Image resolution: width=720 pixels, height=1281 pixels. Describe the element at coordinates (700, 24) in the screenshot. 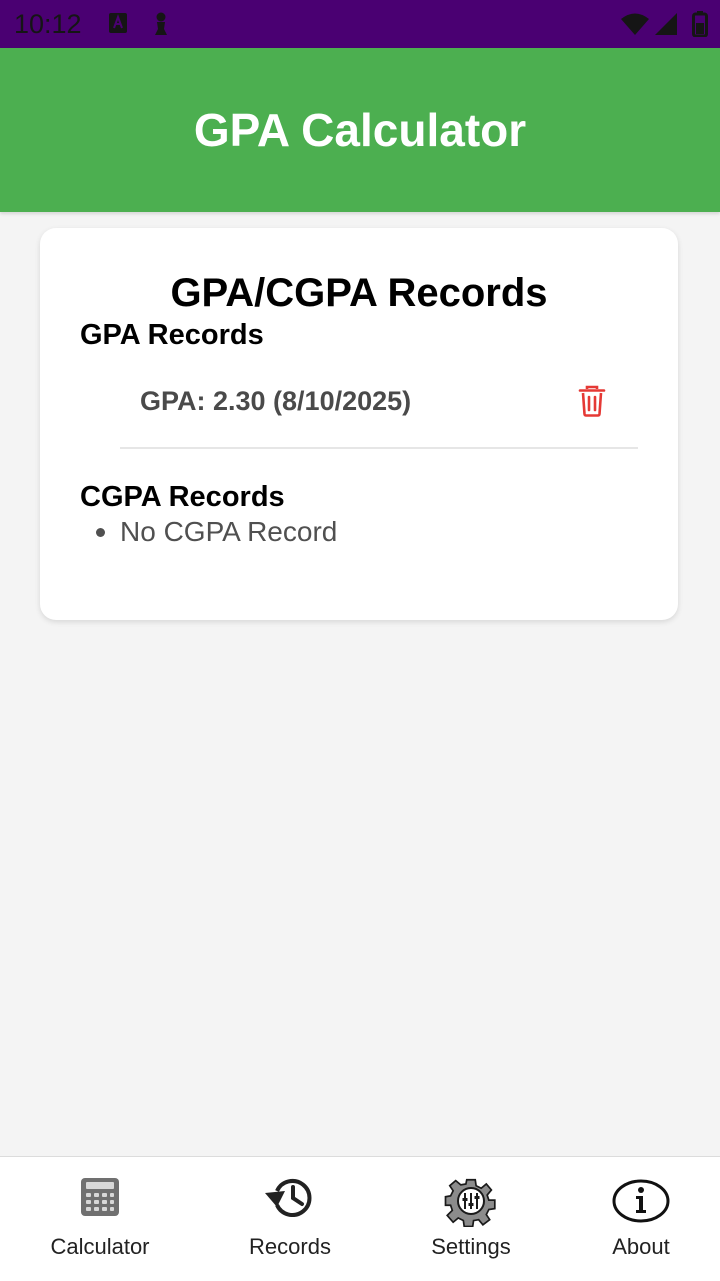

I see `battery-icon` at that location.